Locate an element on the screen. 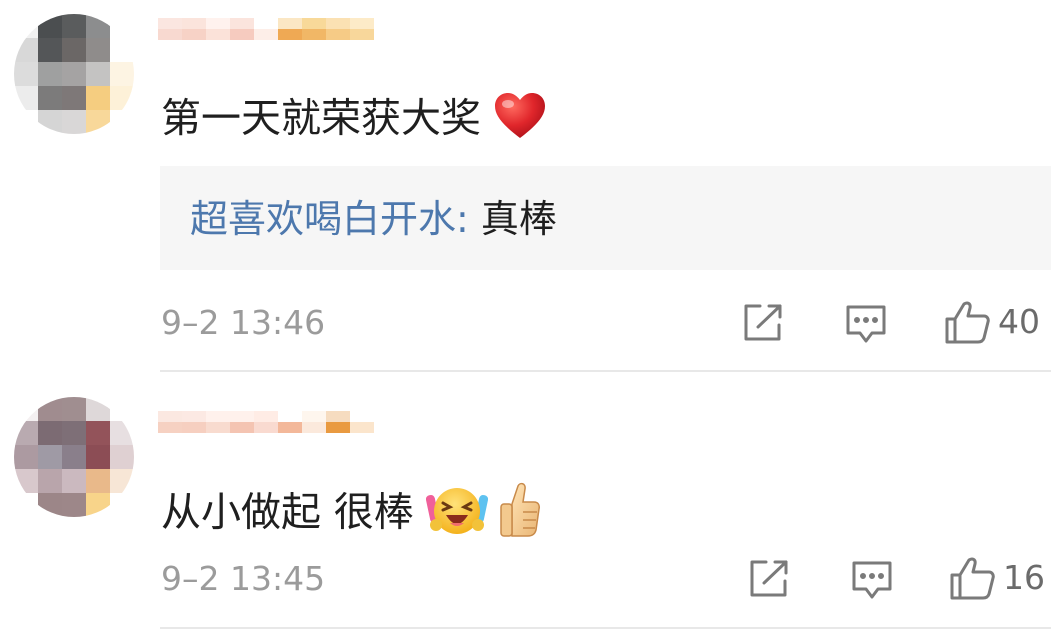 The height and width of the screenshot is (630, 1051). thumbs-up-icon is located at coordinates (520, 514).